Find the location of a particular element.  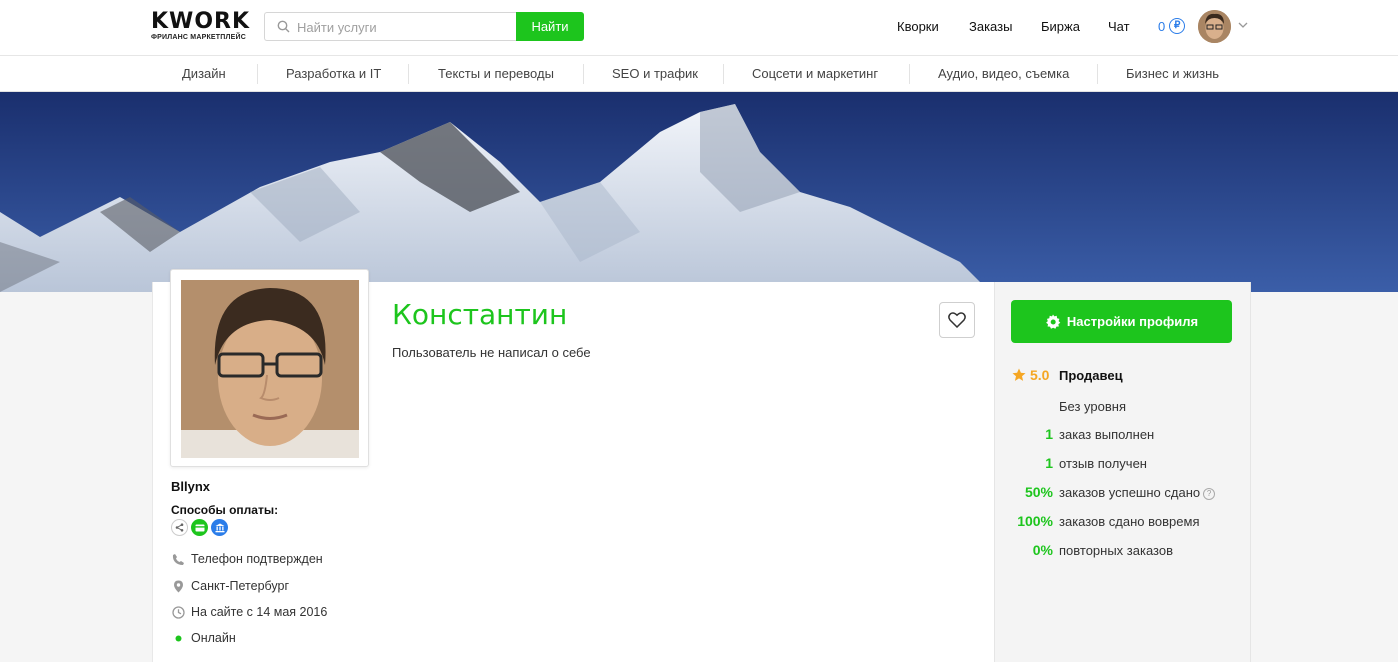

category-social: Соцсети и маркетинг is located at coordinates (815, 73).